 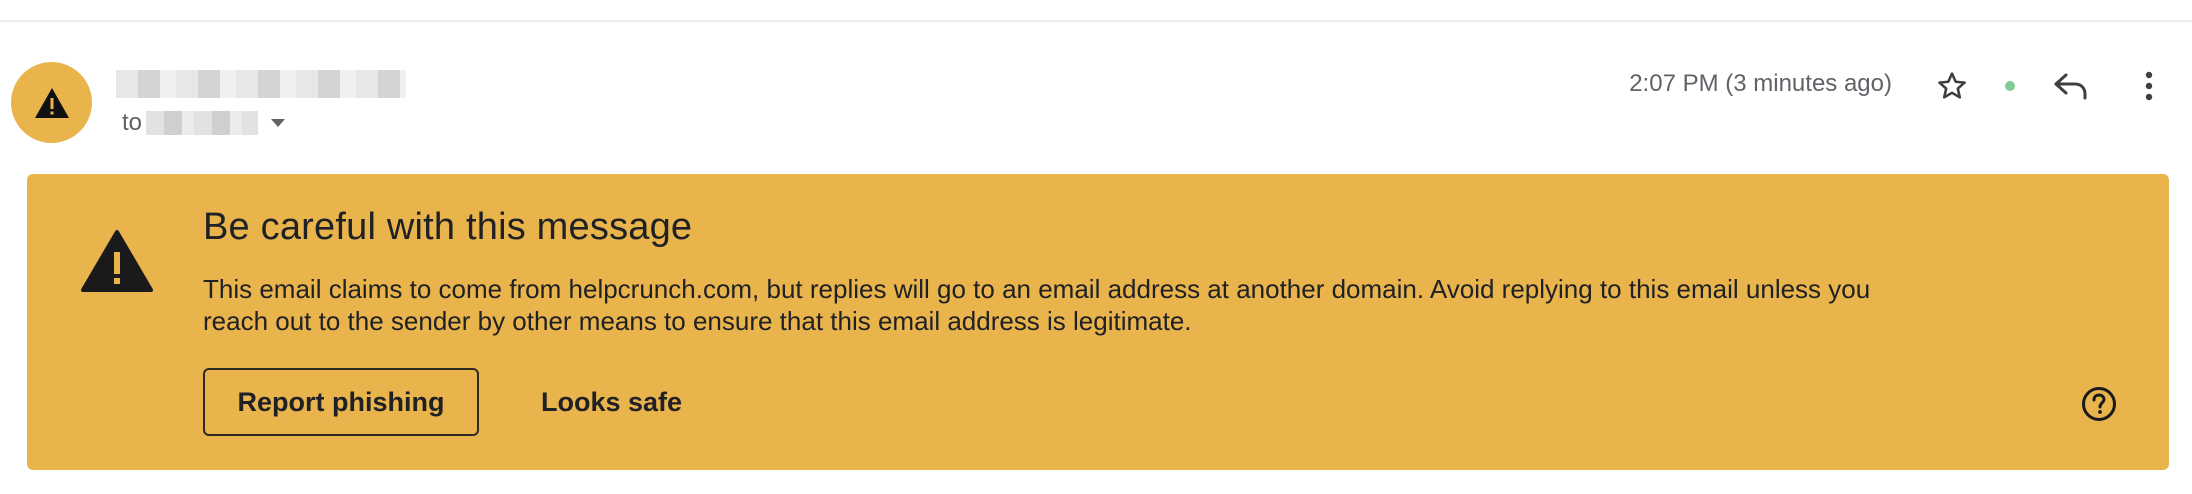 I want to click on recipient-line: to, so click(x=205, y=123).